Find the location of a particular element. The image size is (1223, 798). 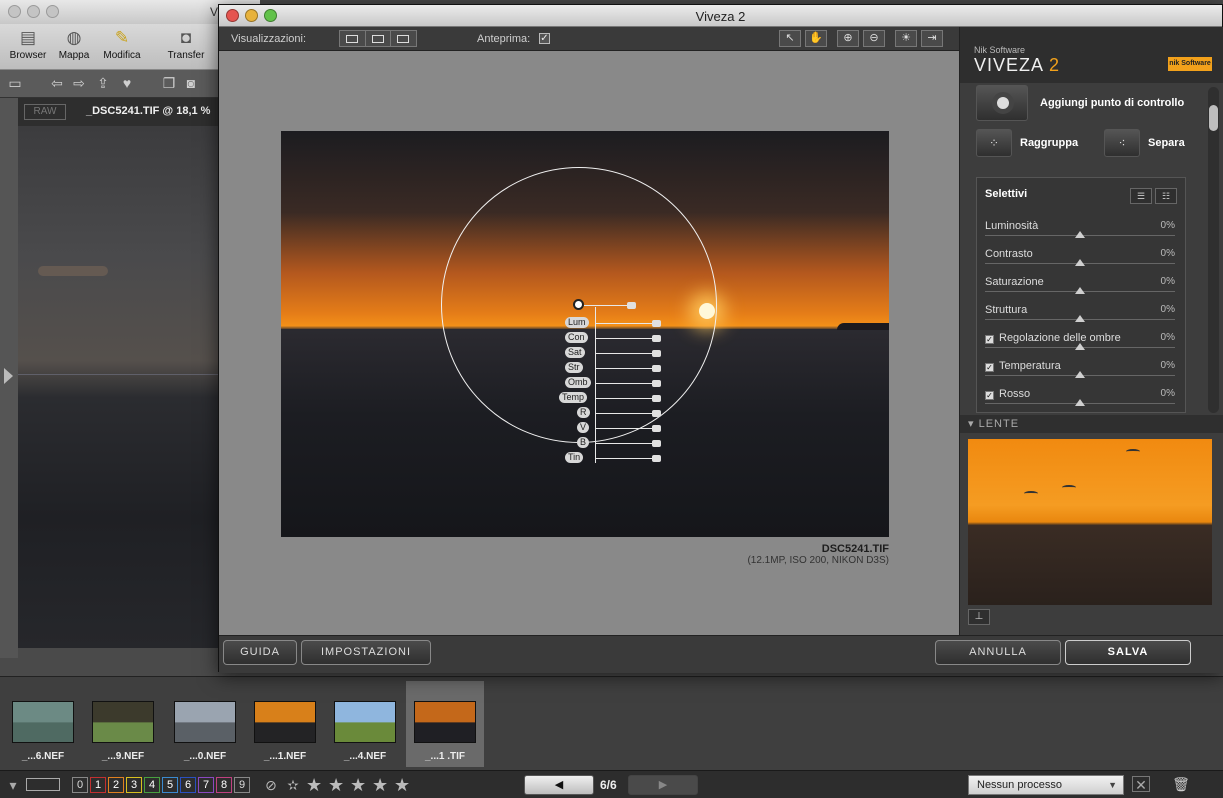

favorite-folder-icon: ♥ is located at coordinates (127, 83).